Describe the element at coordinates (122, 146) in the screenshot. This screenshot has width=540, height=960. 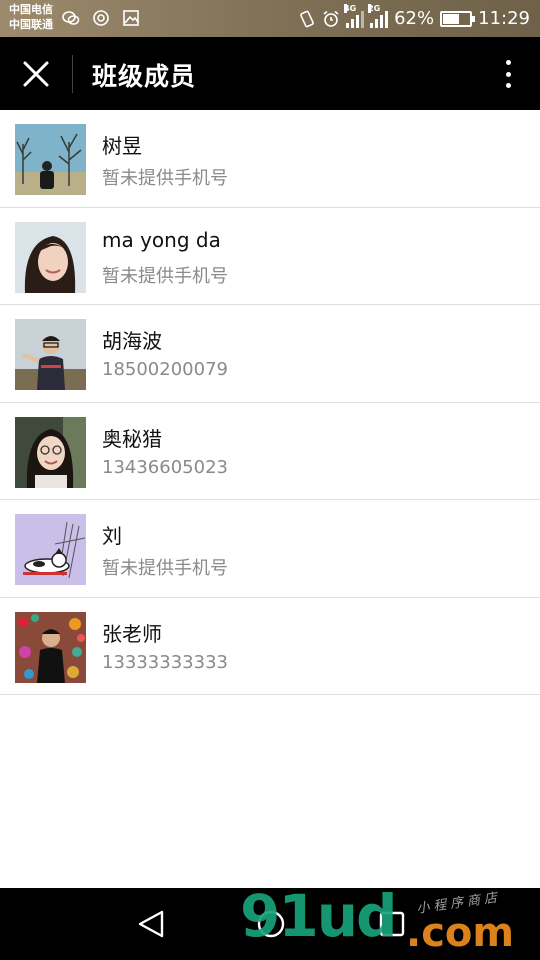
I see `member-name: 树昱` at that location.